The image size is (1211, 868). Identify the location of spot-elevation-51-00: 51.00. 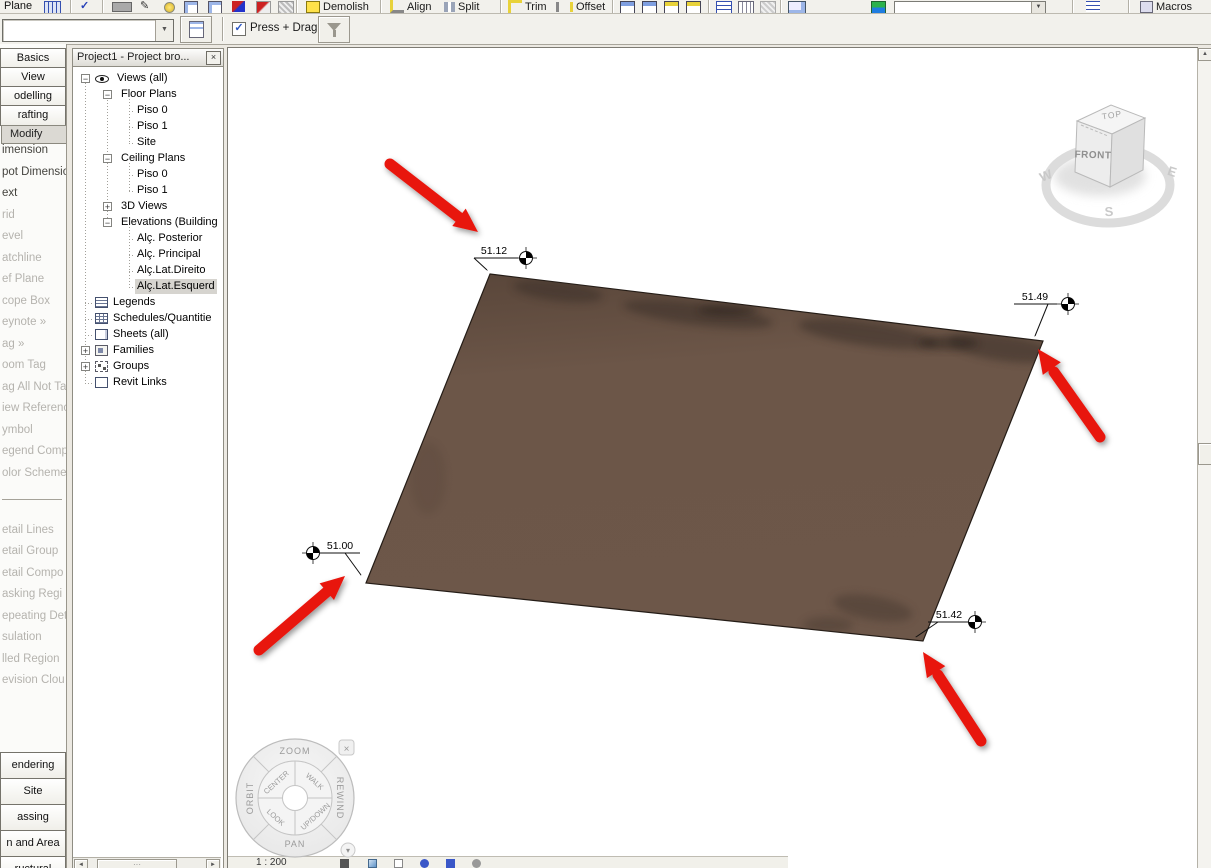
(331, 557).